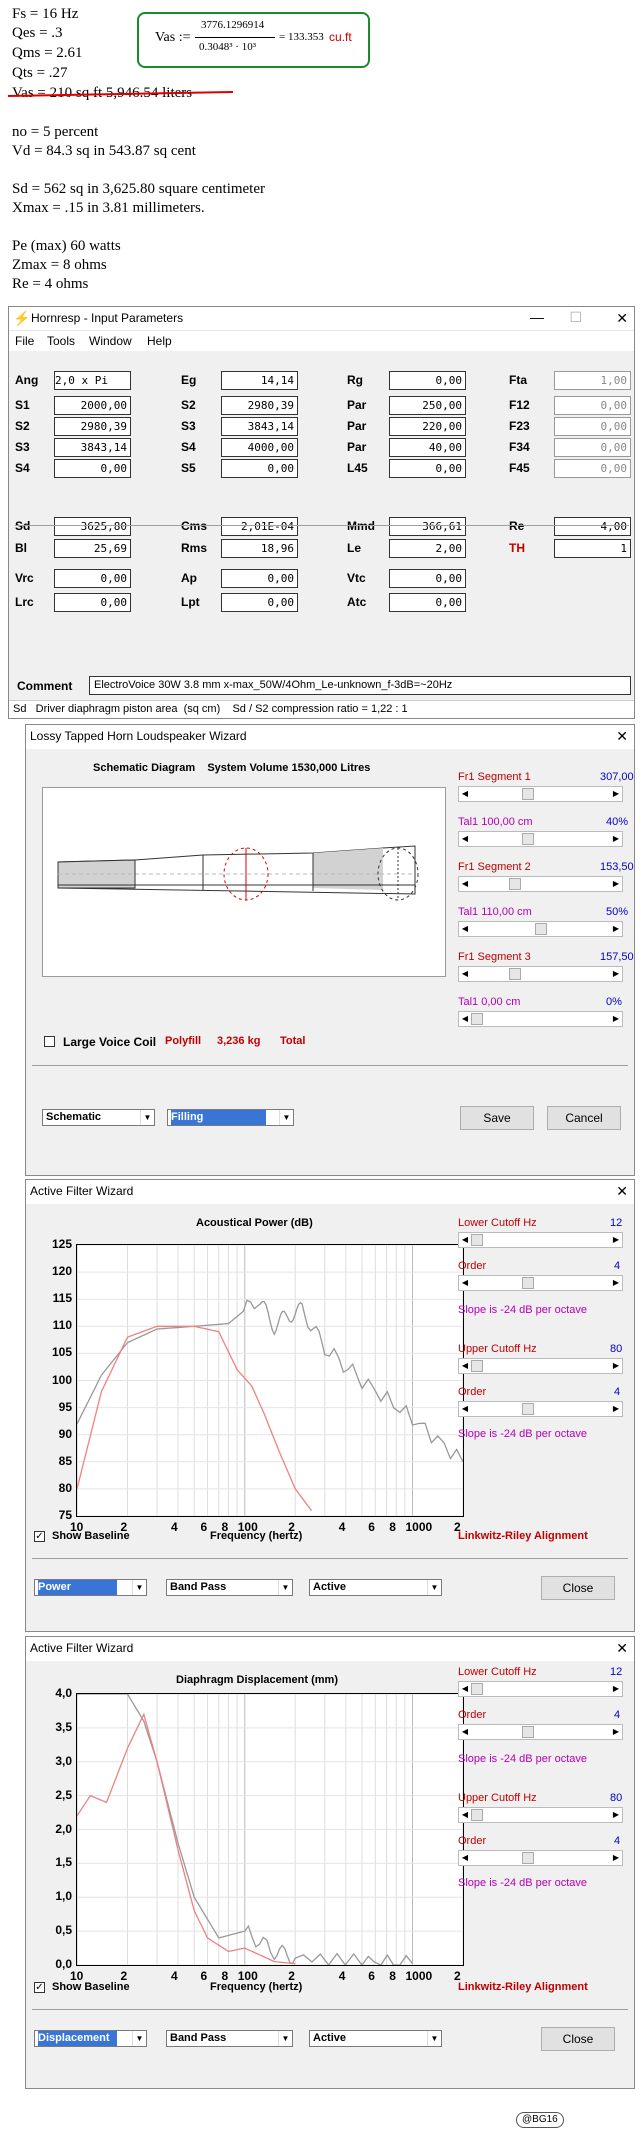 The width and height of the screenshot is (641, 2147). I want to click on maximize-icon: ☐, so click(575, 317).